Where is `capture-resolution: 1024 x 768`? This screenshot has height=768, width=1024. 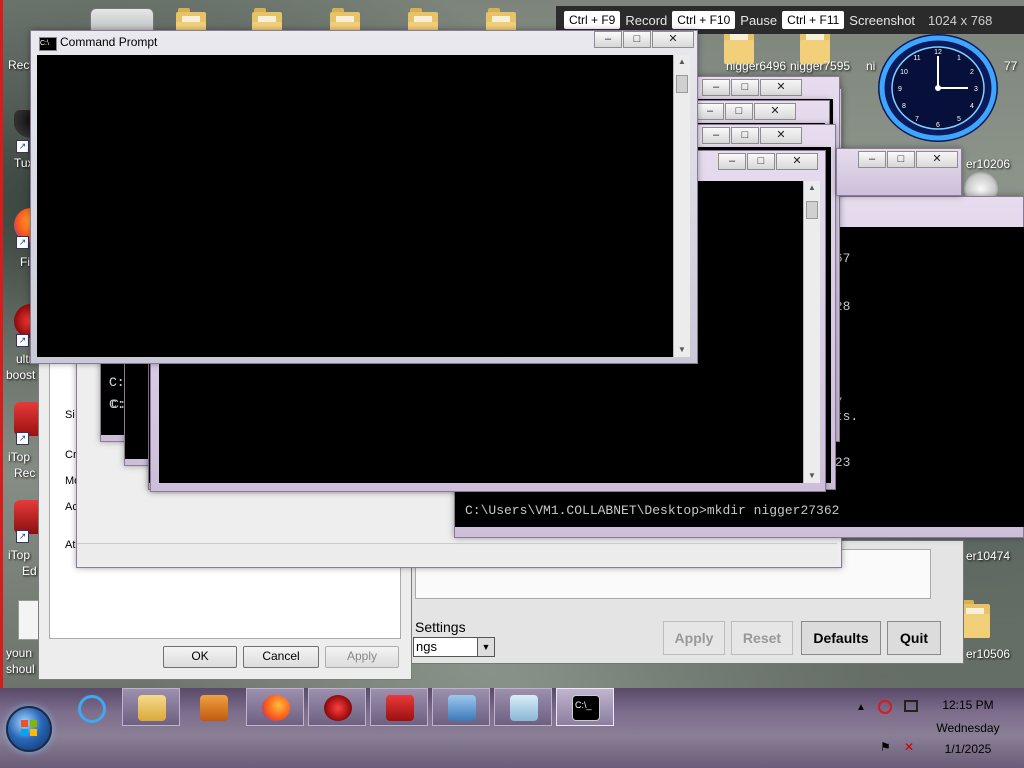
capture-resolution: 1024 x 768 is located at coordinates (960, 20).